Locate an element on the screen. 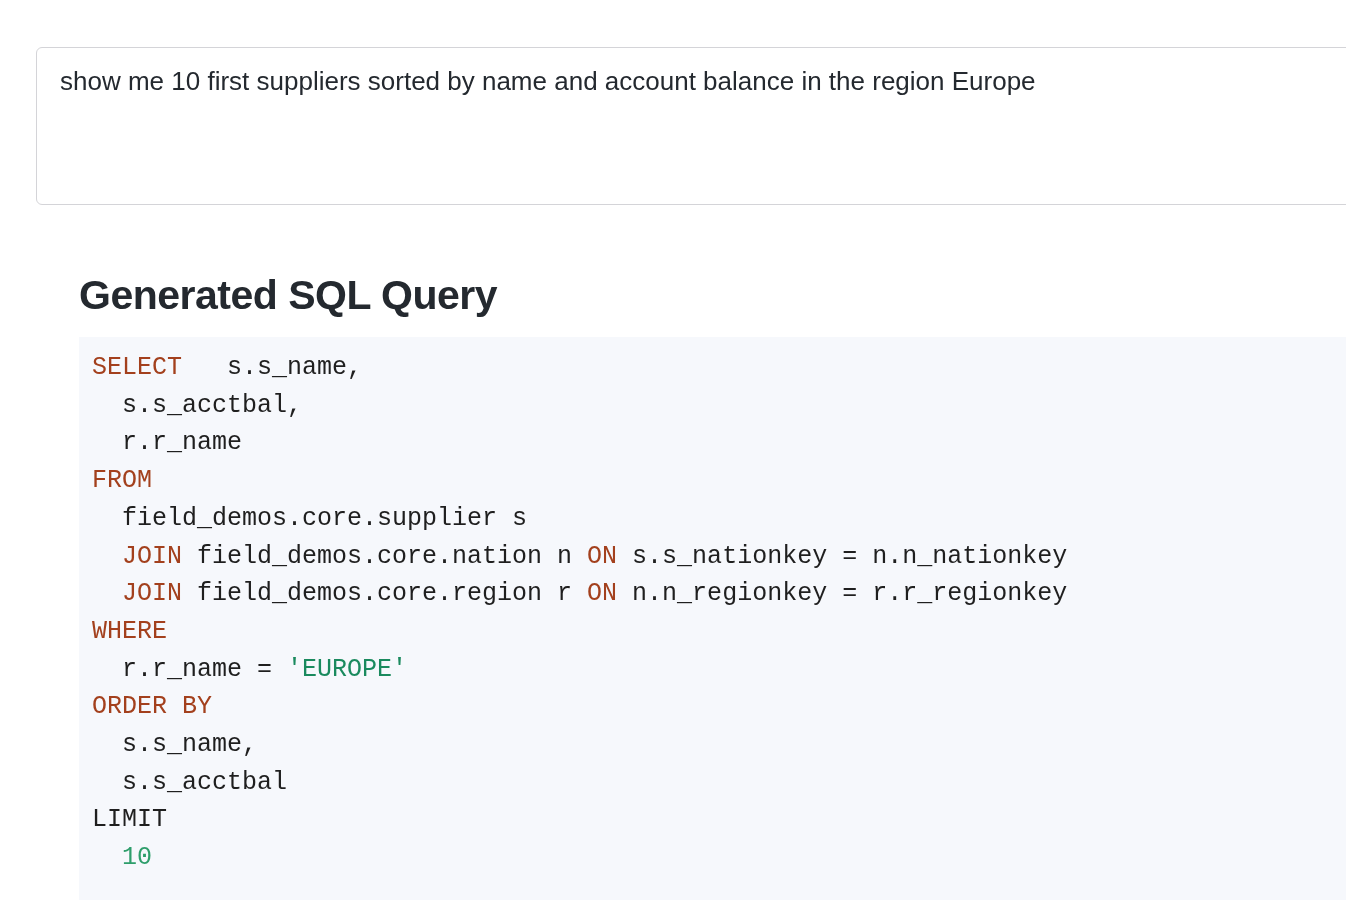 Image resolution: width=1346 pixels, height=900 pixels. code-line: 10 is located at coordinates (137, 858).